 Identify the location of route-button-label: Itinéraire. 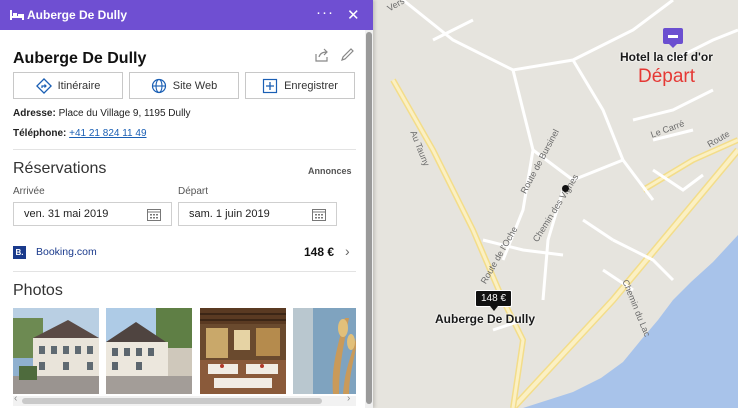
(79, 85).